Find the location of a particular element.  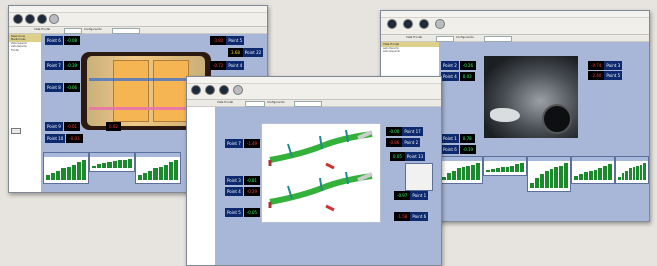

point-4-readout: -0.72 Point 4 is located at coordinates (227, 65).